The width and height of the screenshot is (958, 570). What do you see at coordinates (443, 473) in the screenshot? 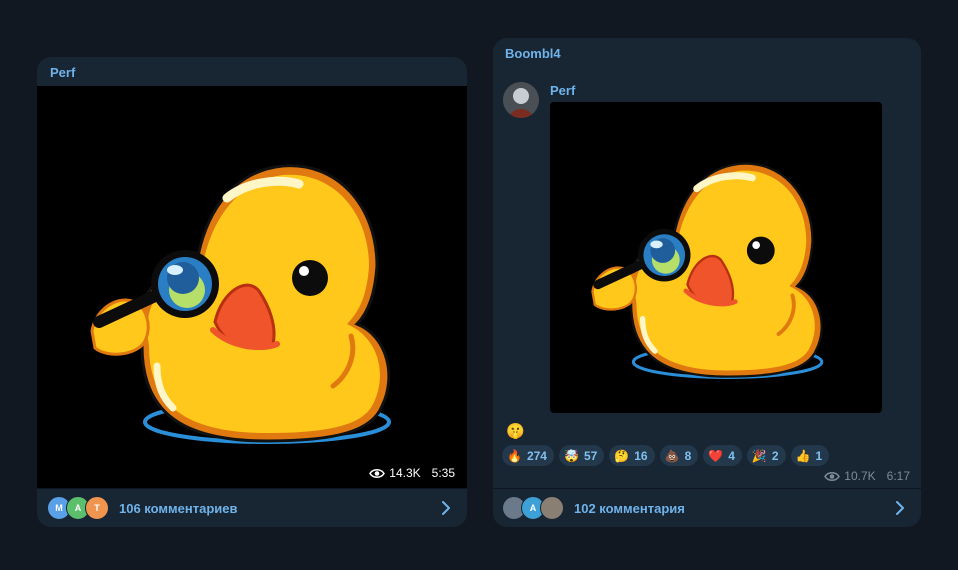
I see `post-time: 5:35` at bounding box center [443, 473].